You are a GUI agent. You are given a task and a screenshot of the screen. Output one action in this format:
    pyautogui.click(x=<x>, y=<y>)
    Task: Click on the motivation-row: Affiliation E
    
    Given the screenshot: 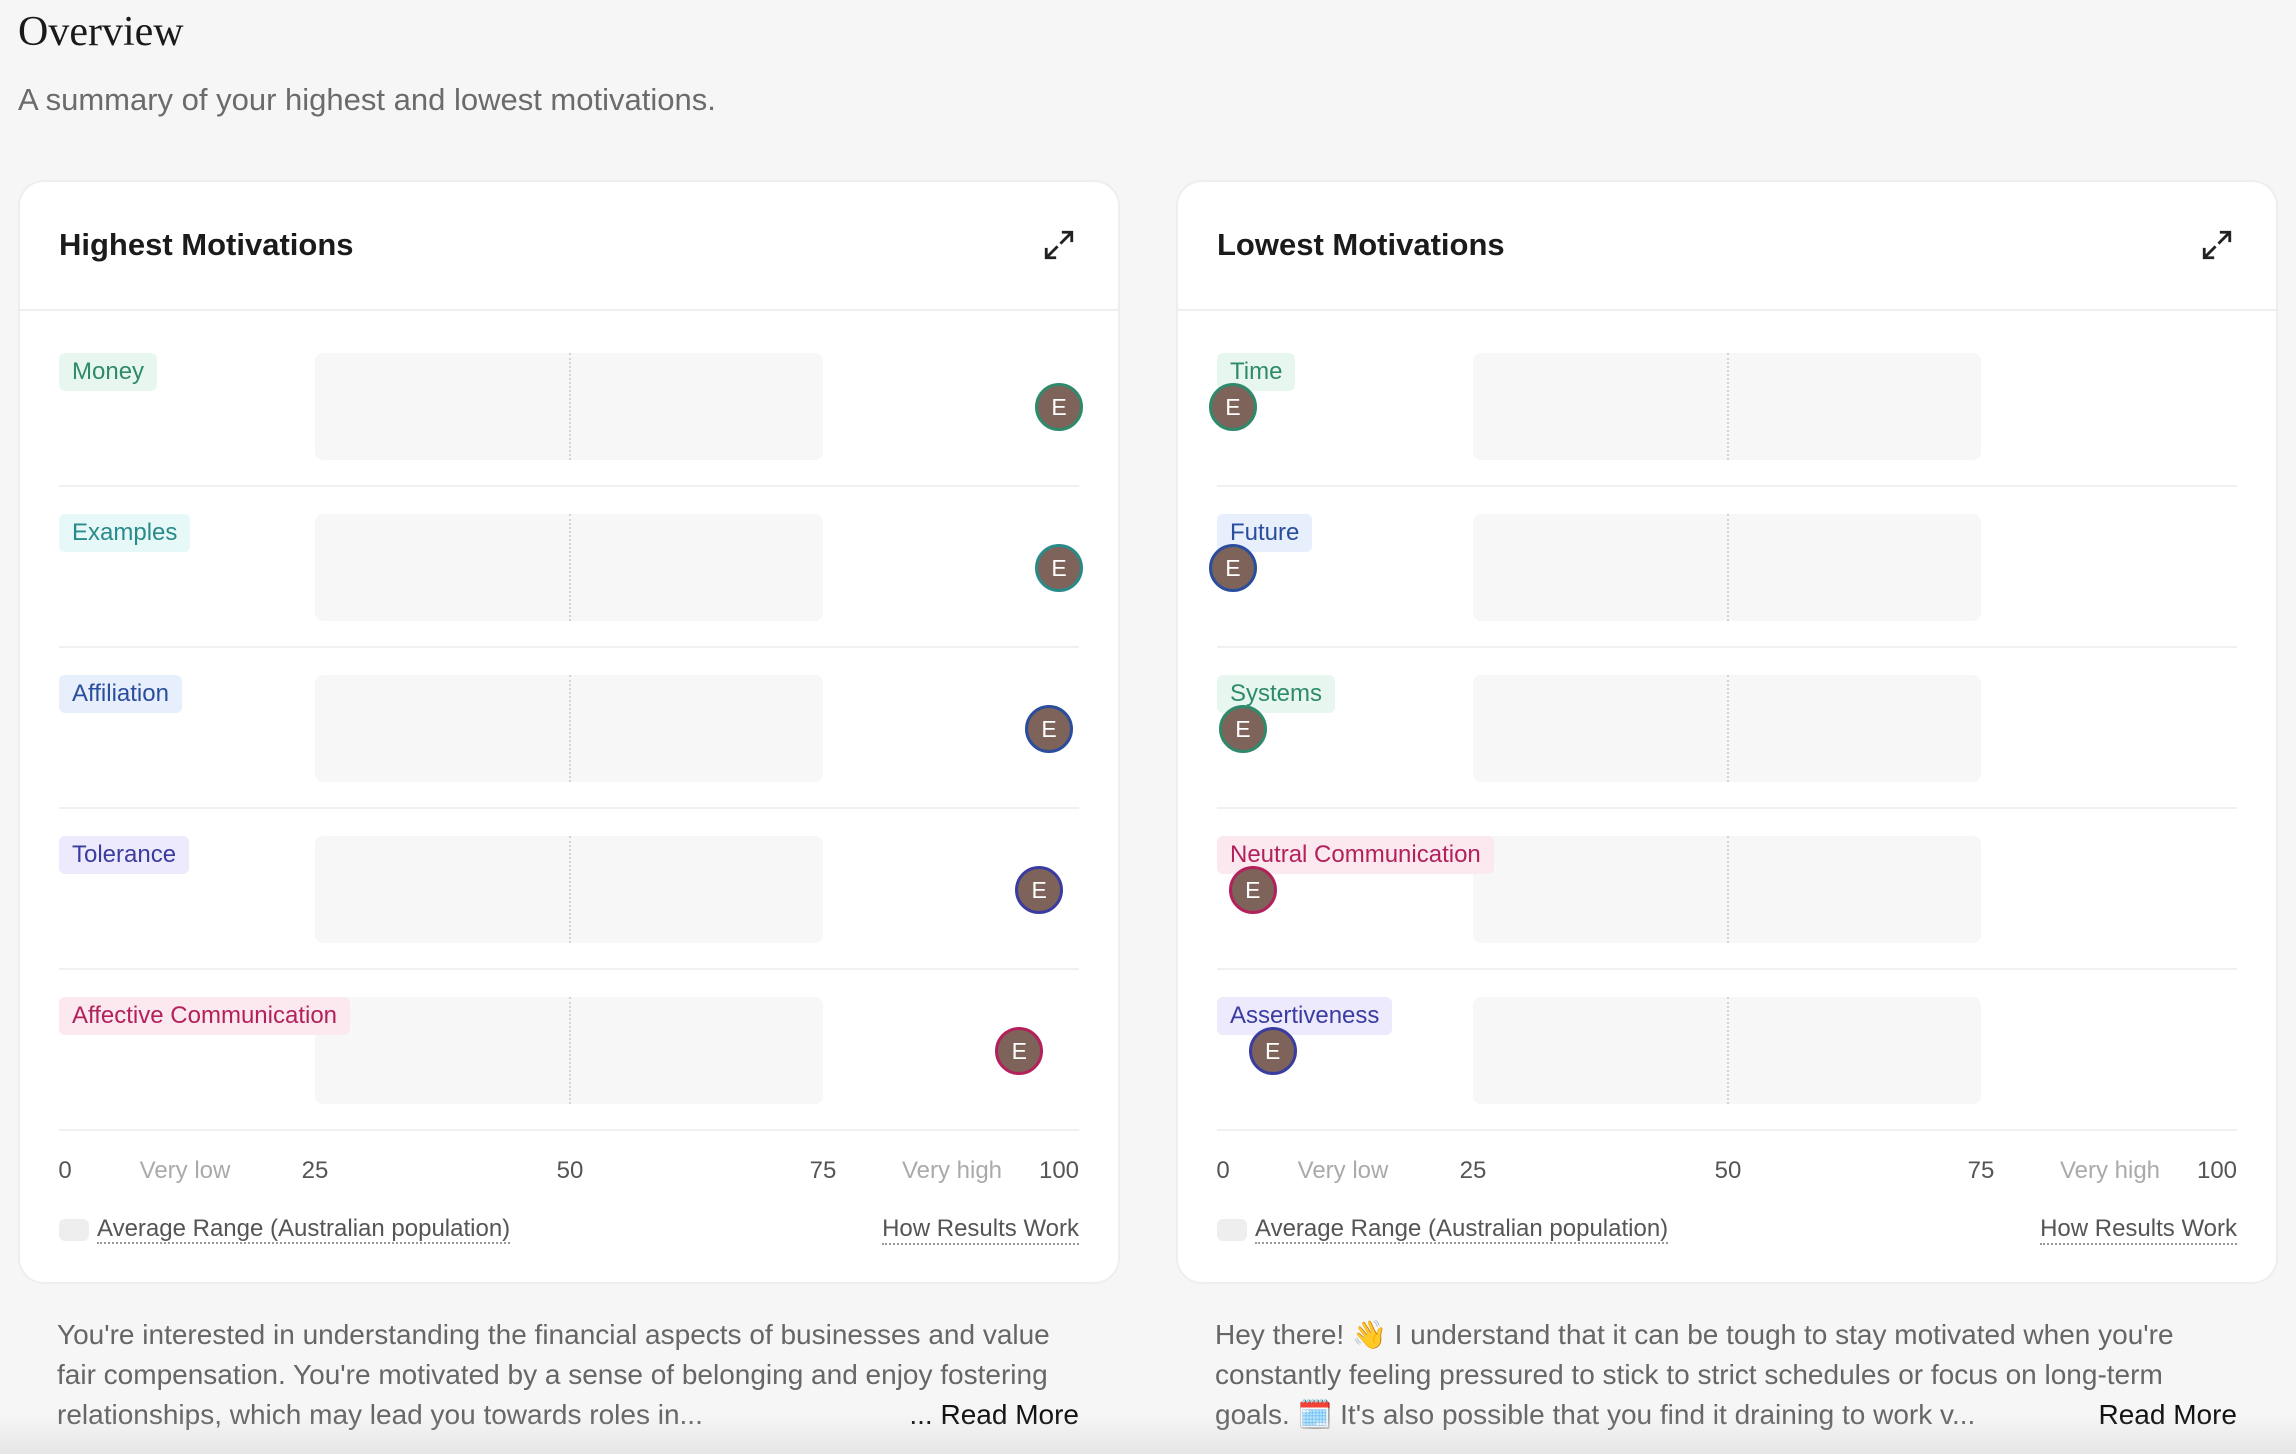 What is the action you would take?
    pyautogui.click(x=569, y=742)
    